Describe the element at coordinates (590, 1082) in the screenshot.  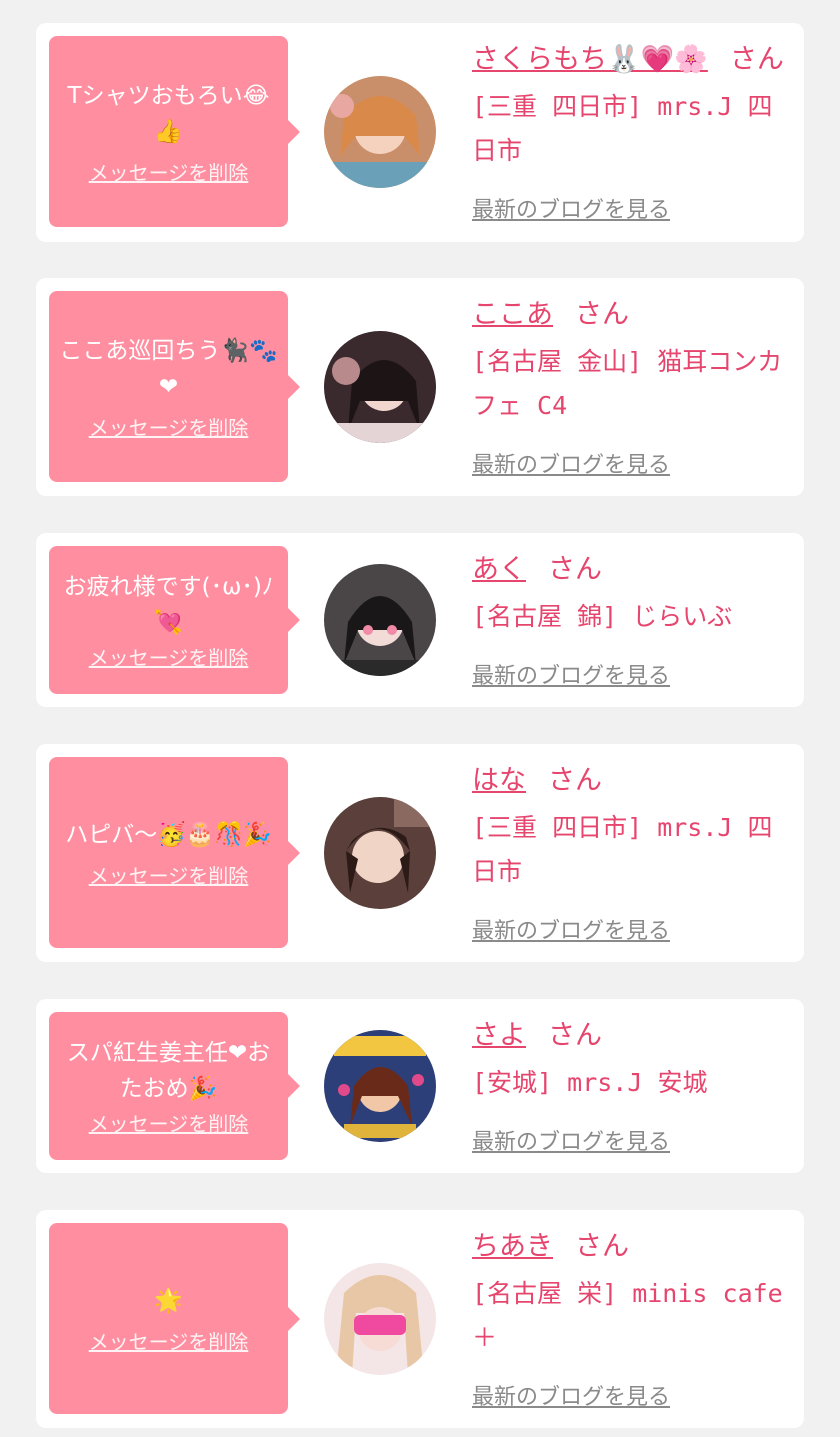
I see `shop-info: [安城] mrs.J 安城` at that location.